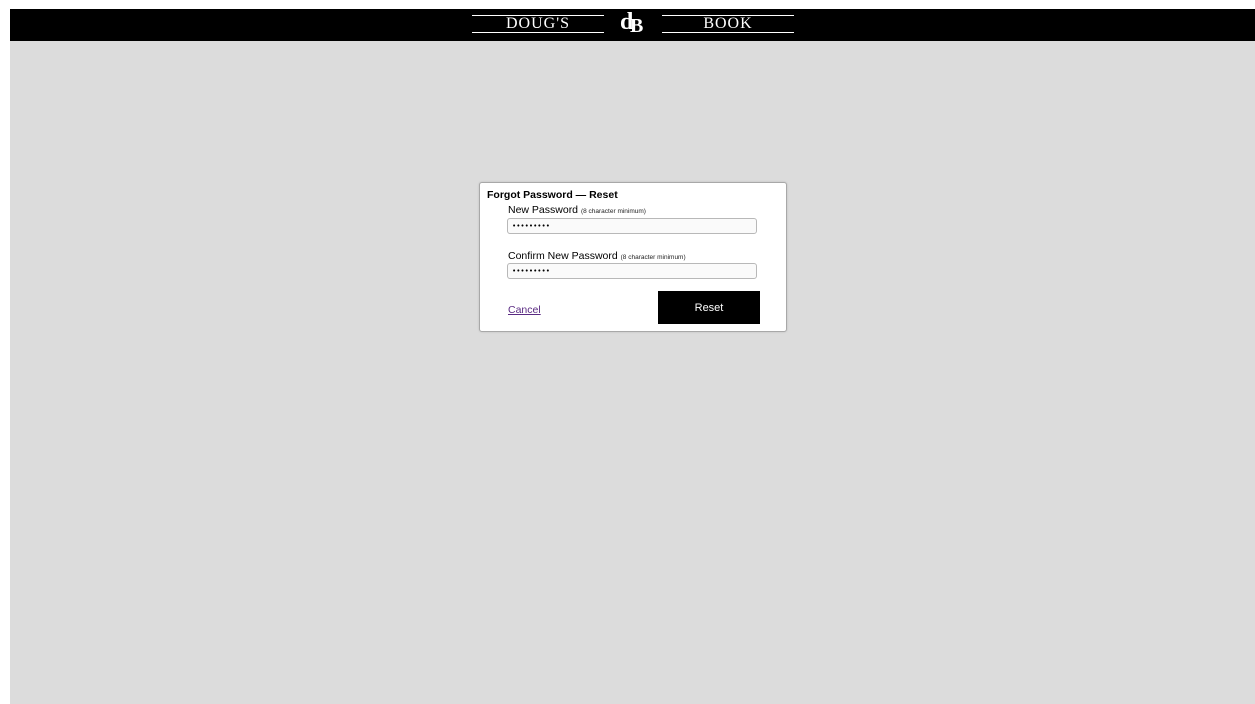 Image resolution: width=1255 pixels, height=704 pixels. What do you see at coordinates (524, 310) in the screenshot?
I see `cancel-link: Cancel` at bounding box center [524, 310].